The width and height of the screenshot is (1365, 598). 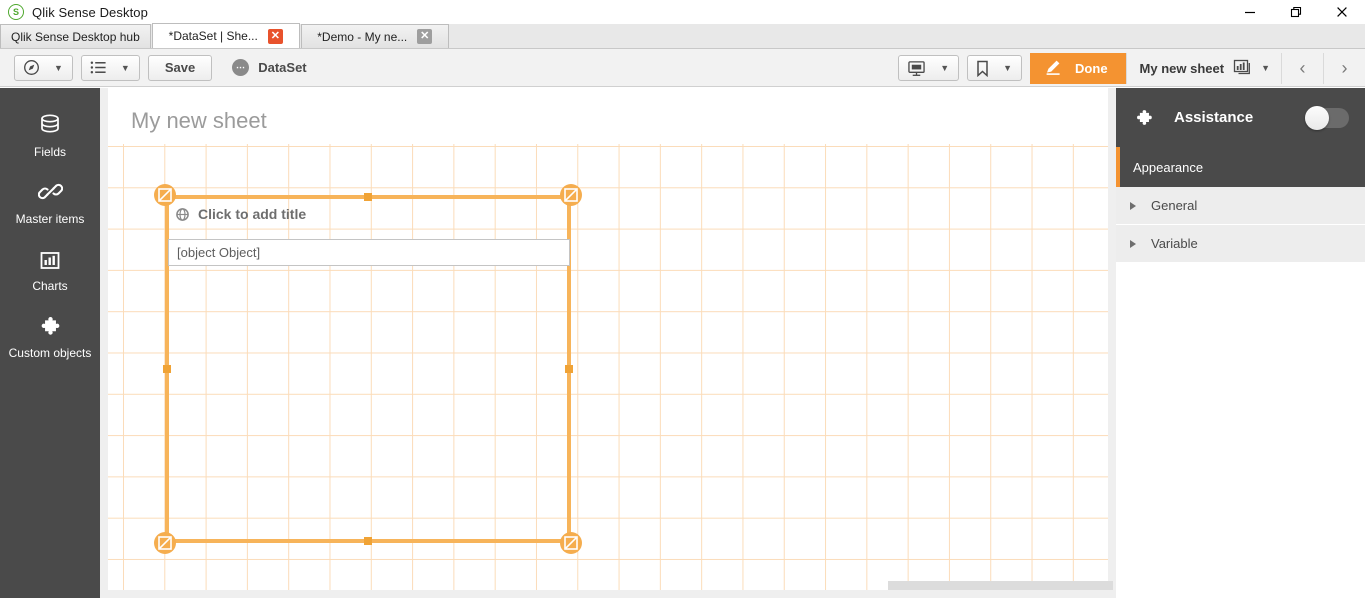 What do you see at coordinates (90, 12) in the screenshot?
I see `window-title: Qlik Sense Desktop` at bounding box center [90, 12].